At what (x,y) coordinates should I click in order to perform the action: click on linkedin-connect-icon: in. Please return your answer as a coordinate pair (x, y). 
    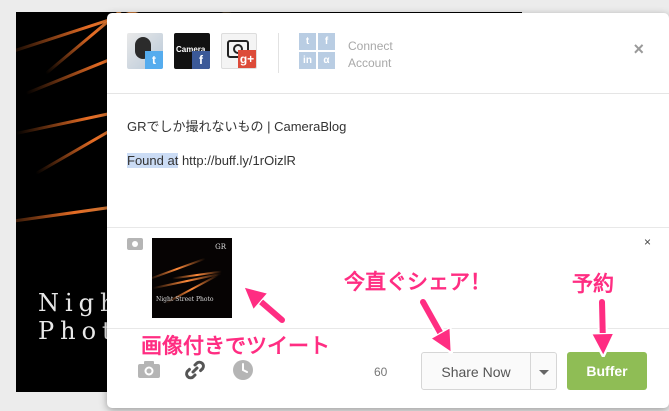
    Looking at the image, I should click on (307, 60).